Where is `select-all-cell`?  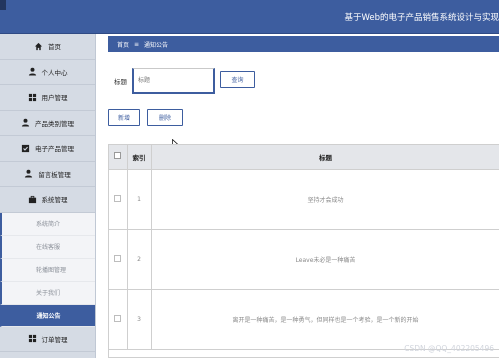 select-all-cell is located at coordinates (118, 157).